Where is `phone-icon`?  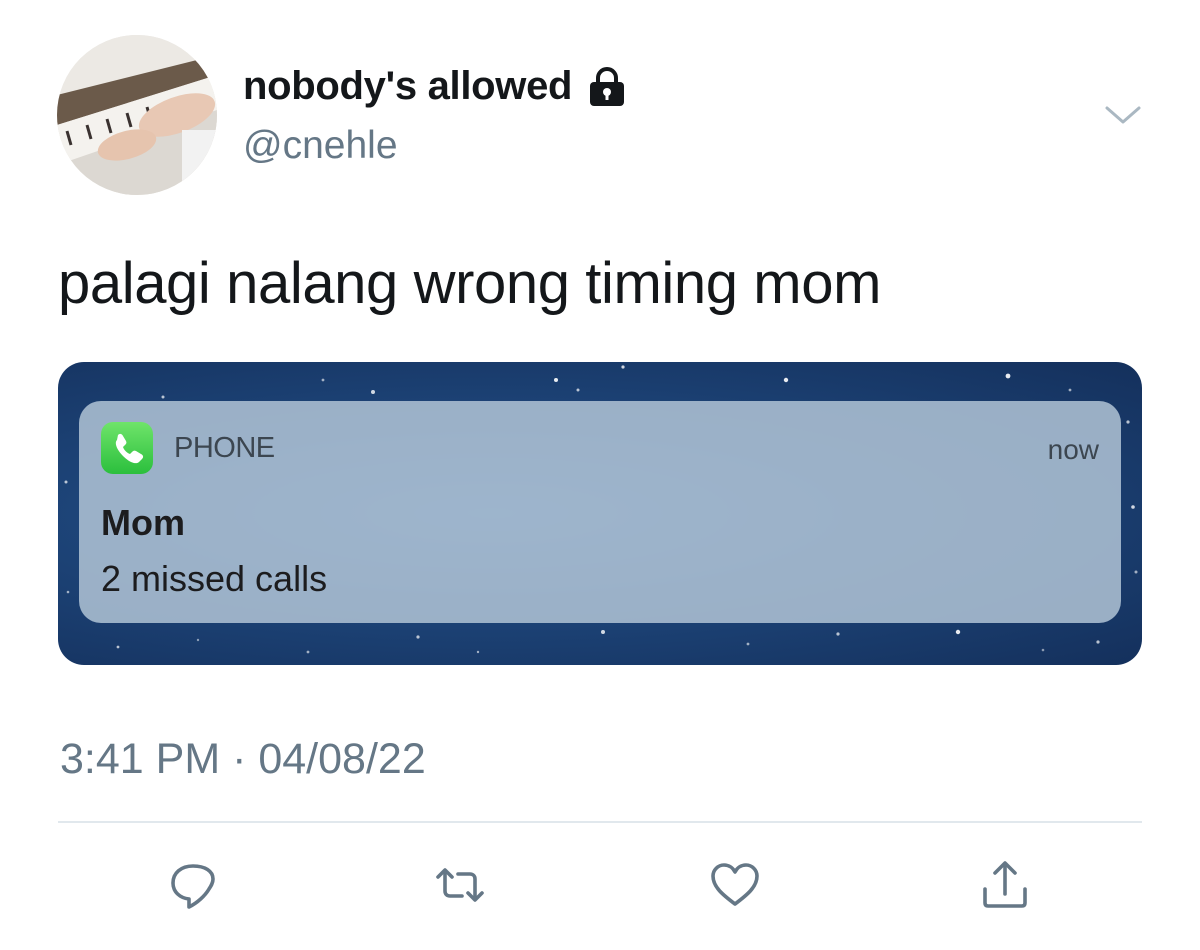
phone-icon is located at coordinates (127, 448).